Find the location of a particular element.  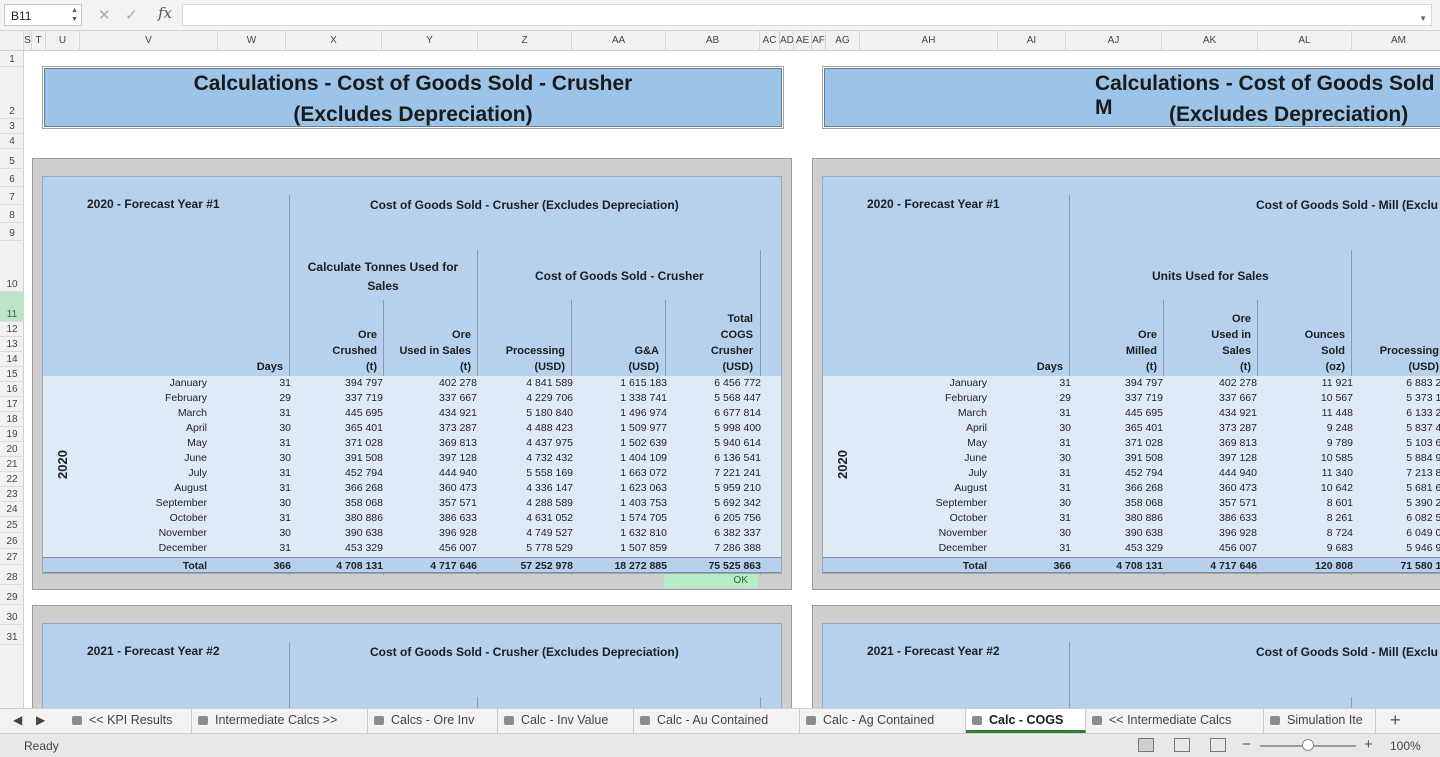

table-cell: 434 921 is located at coordinates (458, 413).